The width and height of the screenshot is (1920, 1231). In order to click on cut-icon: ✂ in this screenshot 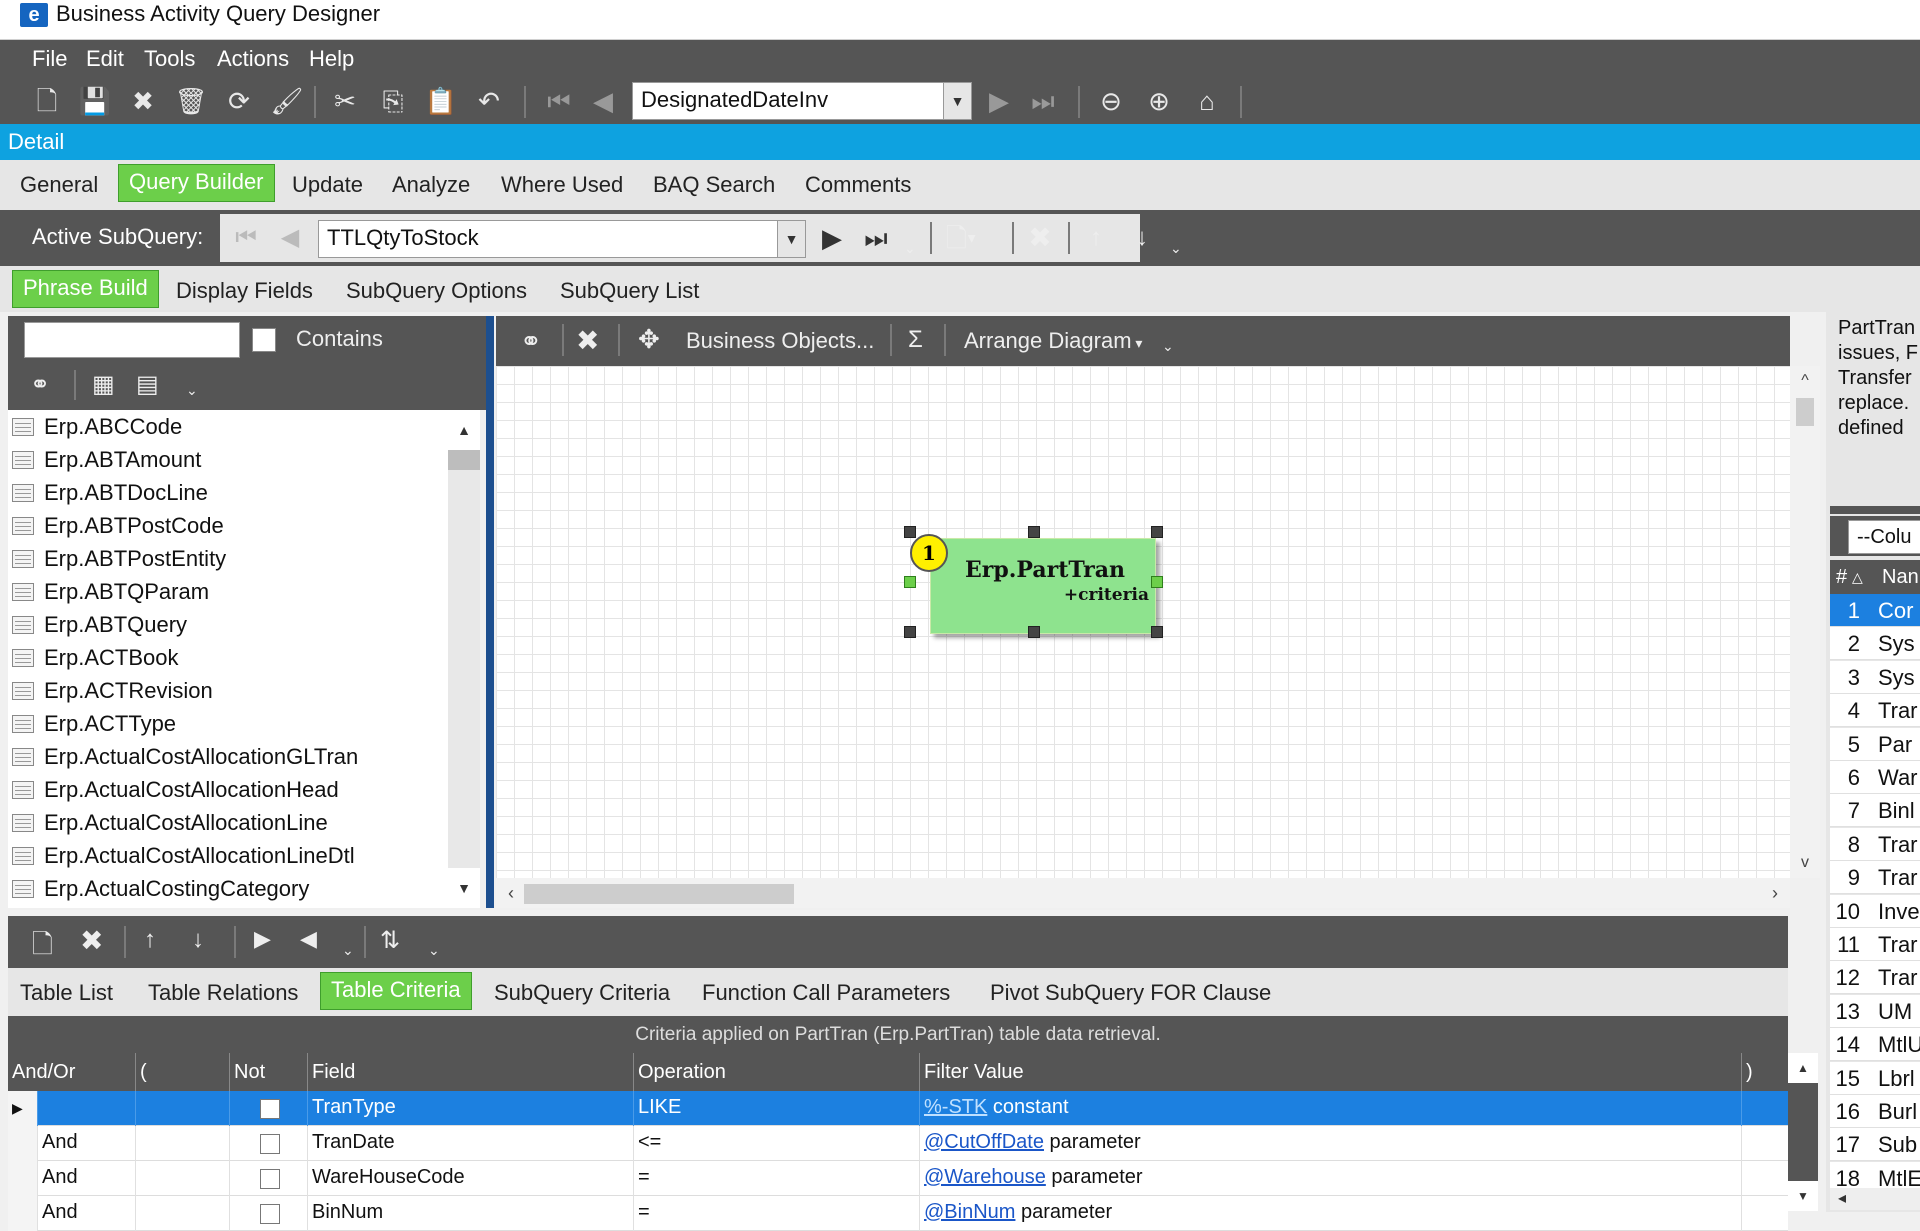, I will do `click(345, 101)`.